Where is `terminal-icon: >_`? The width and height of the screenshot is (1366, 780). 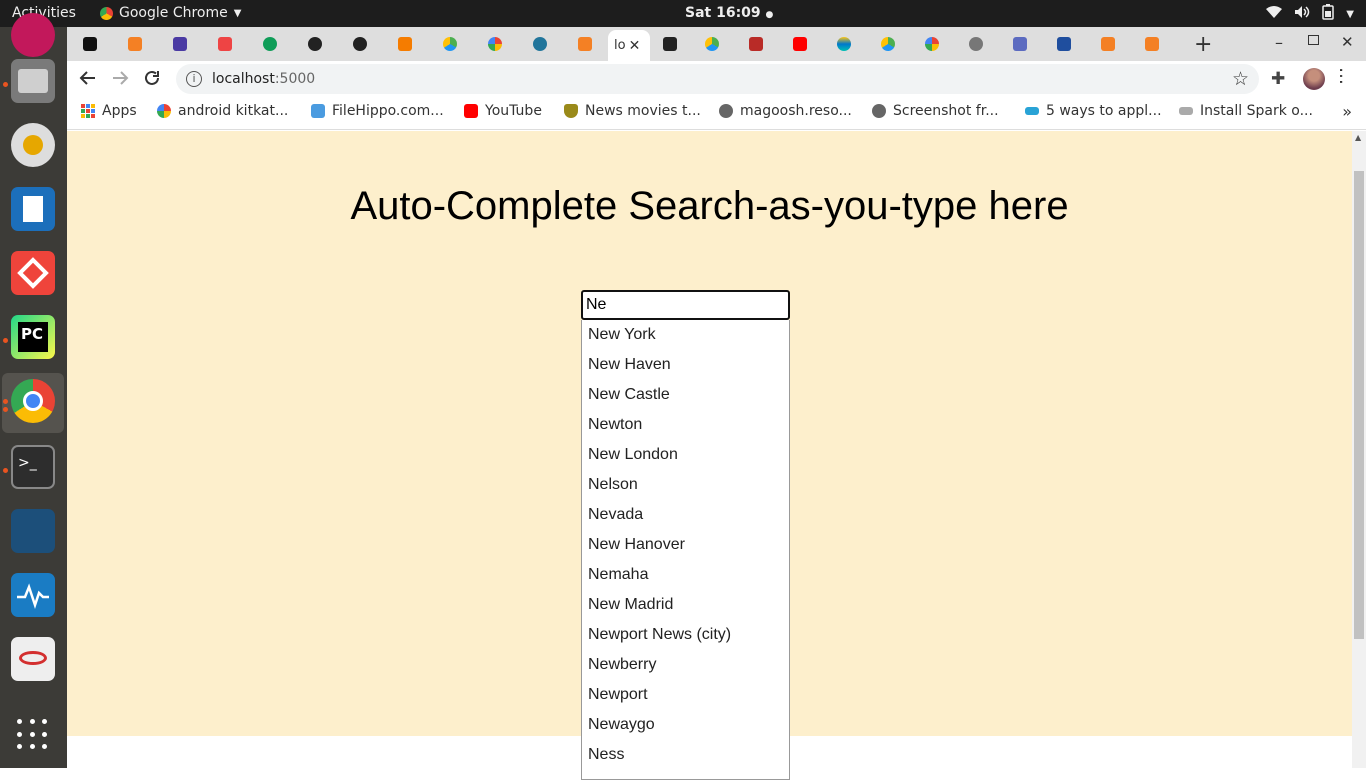
terminal-icon: >_ is located at coordinates (33, 467).